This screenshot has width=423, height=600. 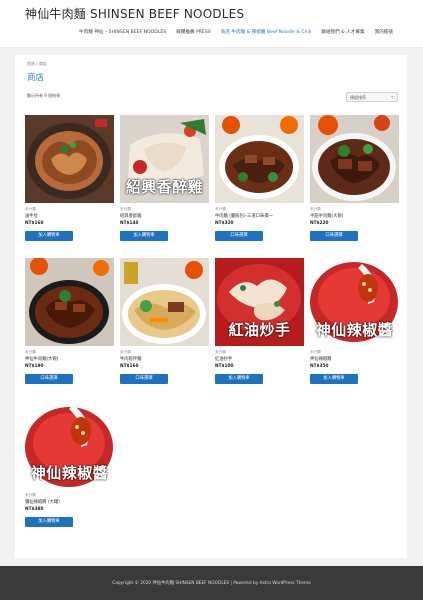 What do you see at coordinates (326, 216) in the screenshot?
I see `product-name: 半筋半肉麵(大碗)` at bounding box center [326, 216].